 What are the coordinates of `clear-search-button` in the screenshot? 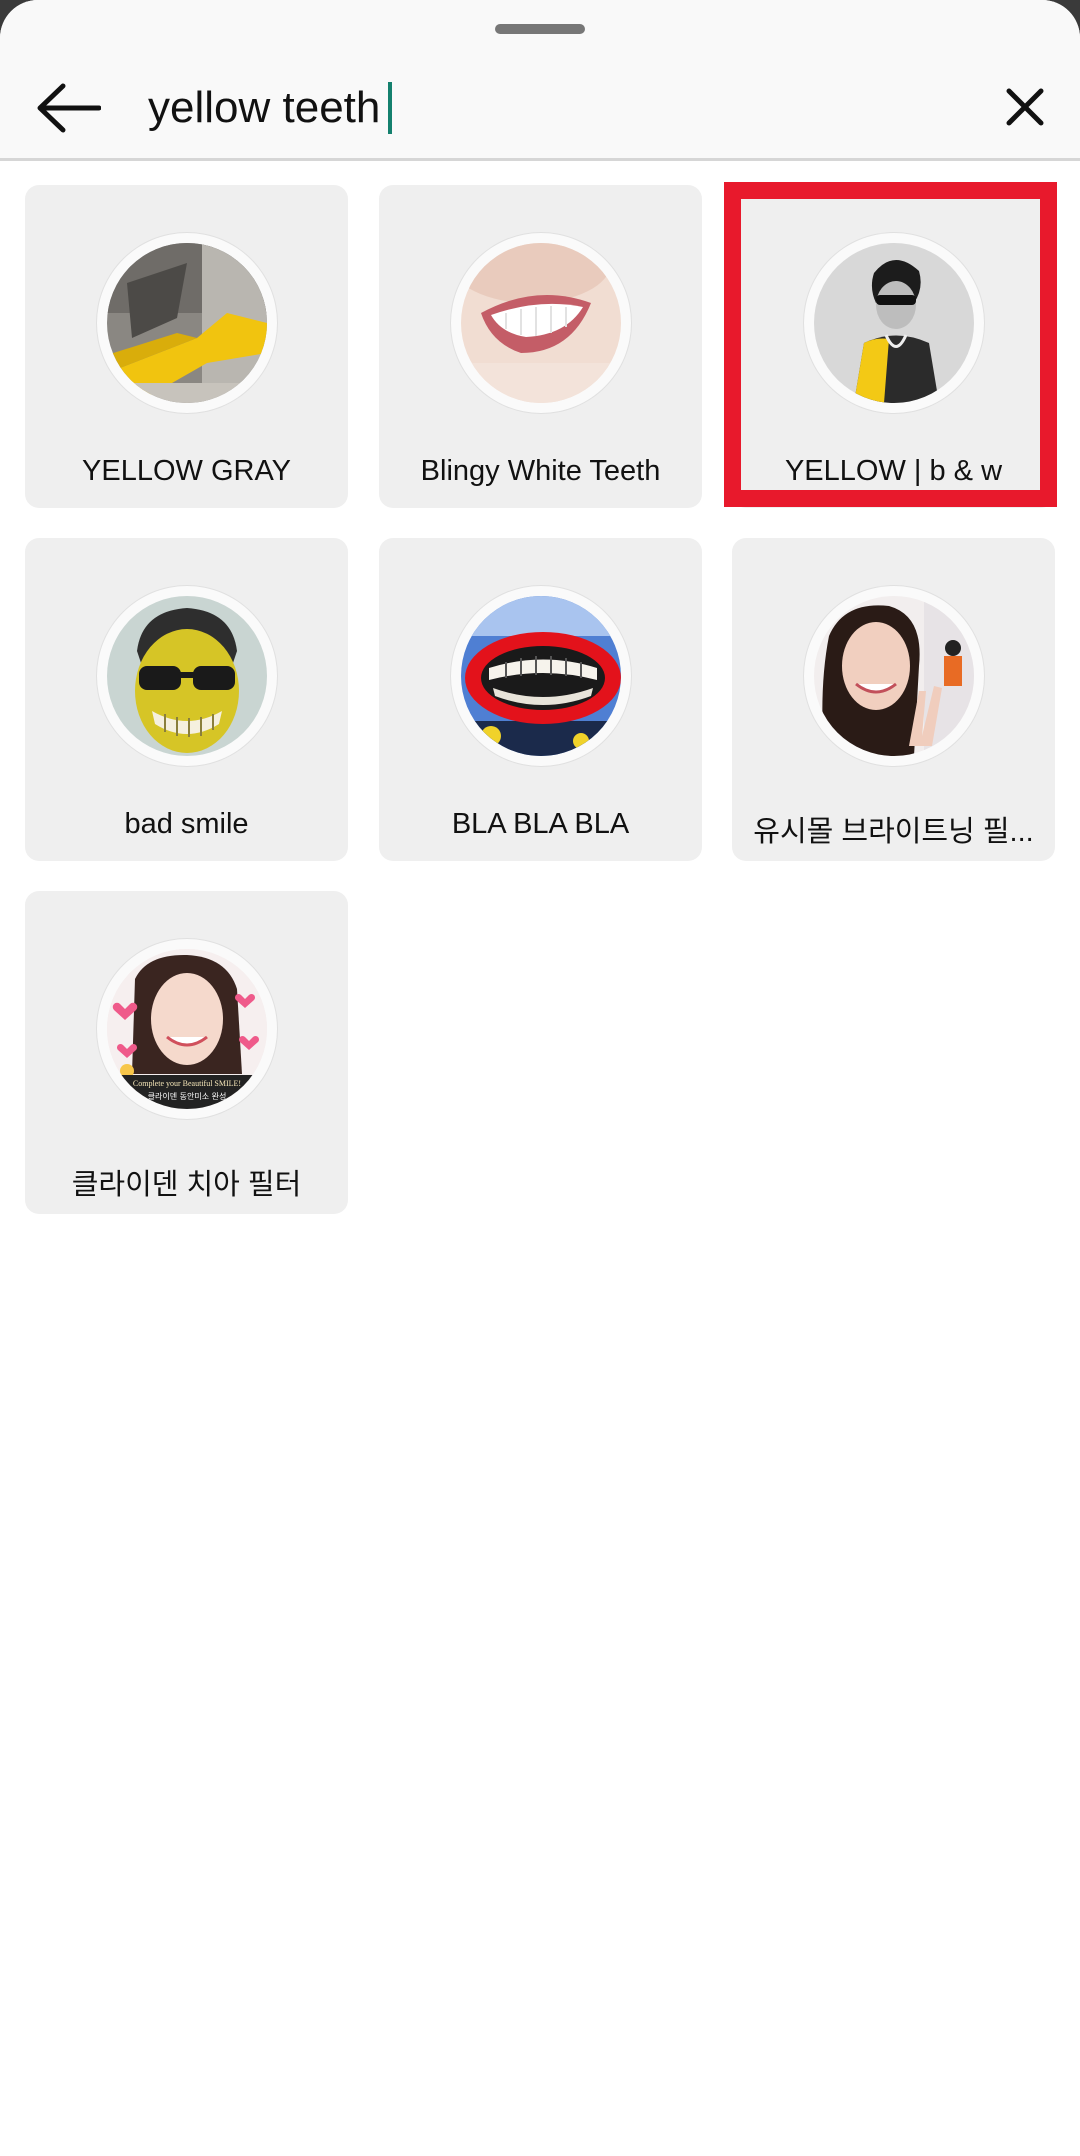 It's located at (1025, 107).